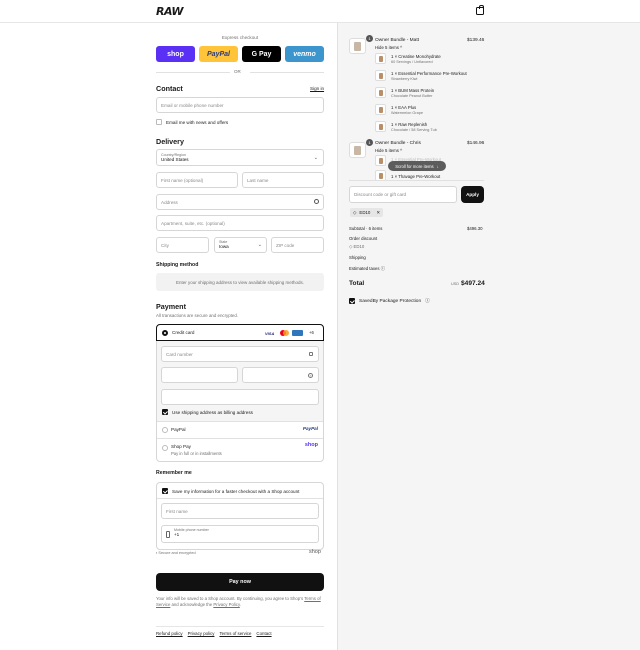 Image resolution: width=640 pixels, height=650 pixels. Describe the element at coordinates (240, 72) in the screenshot. I see `or-divider: OR` at that location.